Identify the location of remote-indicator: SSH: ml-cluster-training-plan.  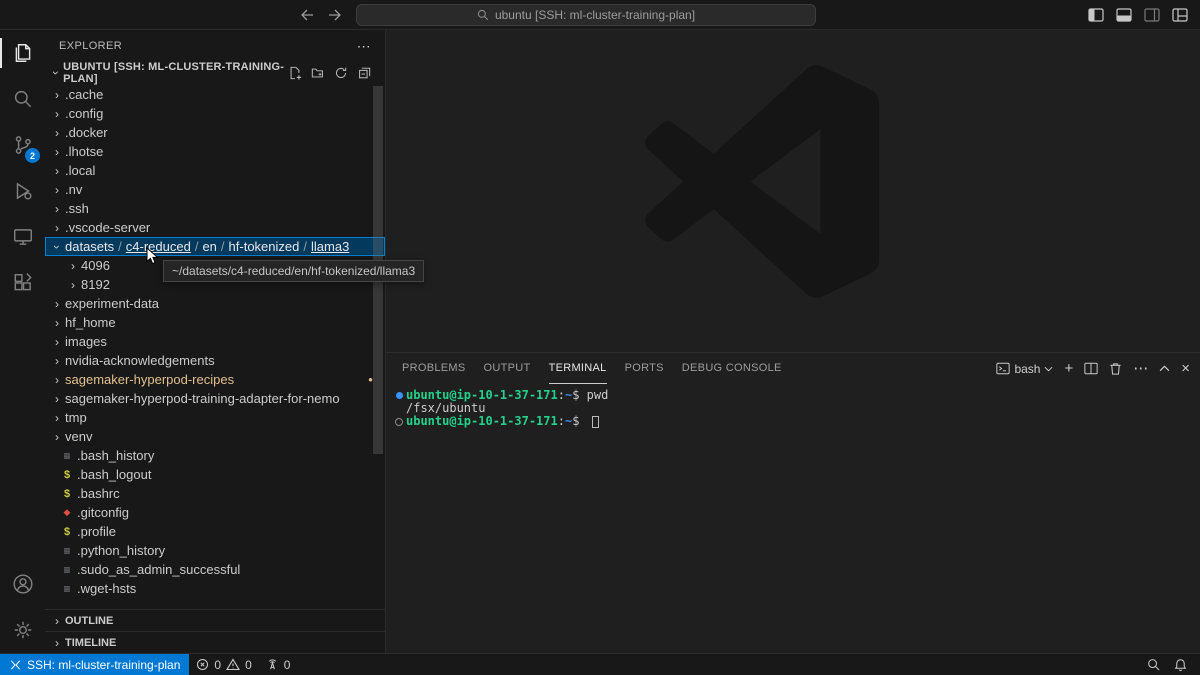
(95, 664).